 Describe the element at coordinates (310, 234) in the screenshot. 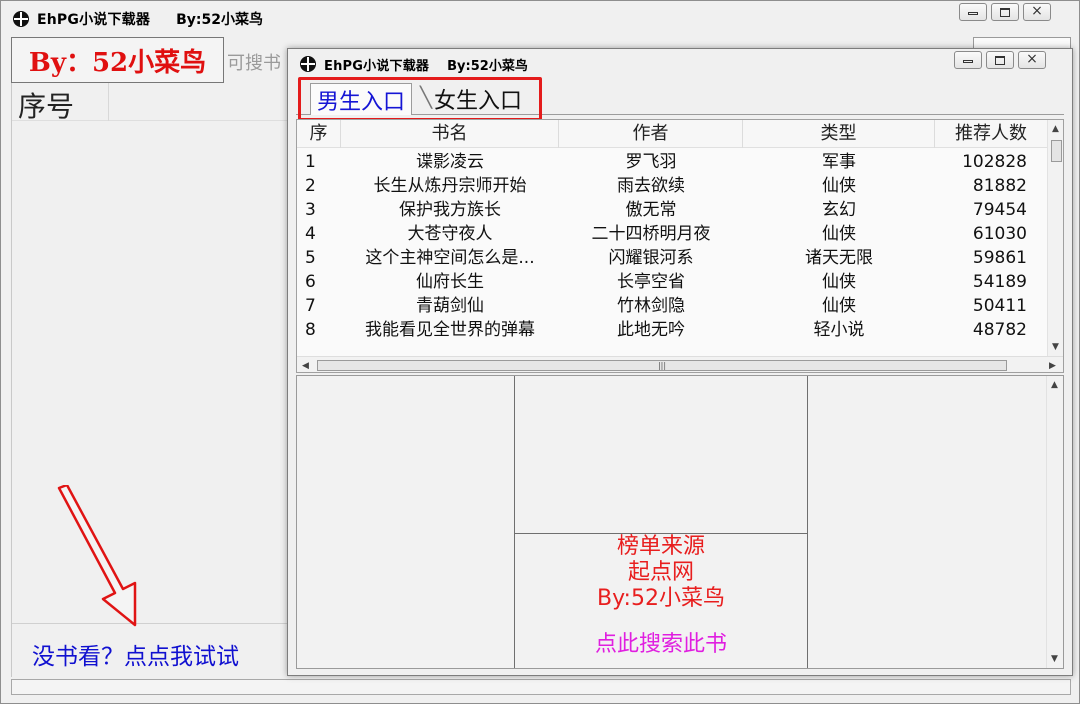

I see `cell-seq: 4` at that location.